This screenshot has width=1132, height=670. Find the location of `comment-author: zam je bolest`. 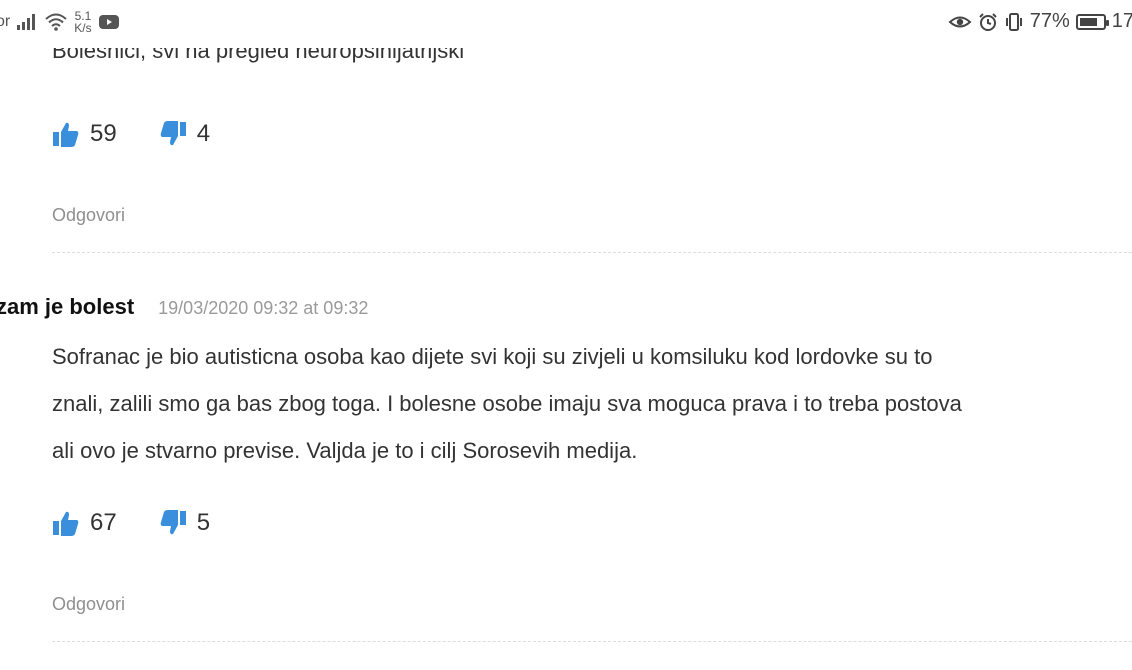

comment-author: zam je bolest is located at coordinates (67, 307).